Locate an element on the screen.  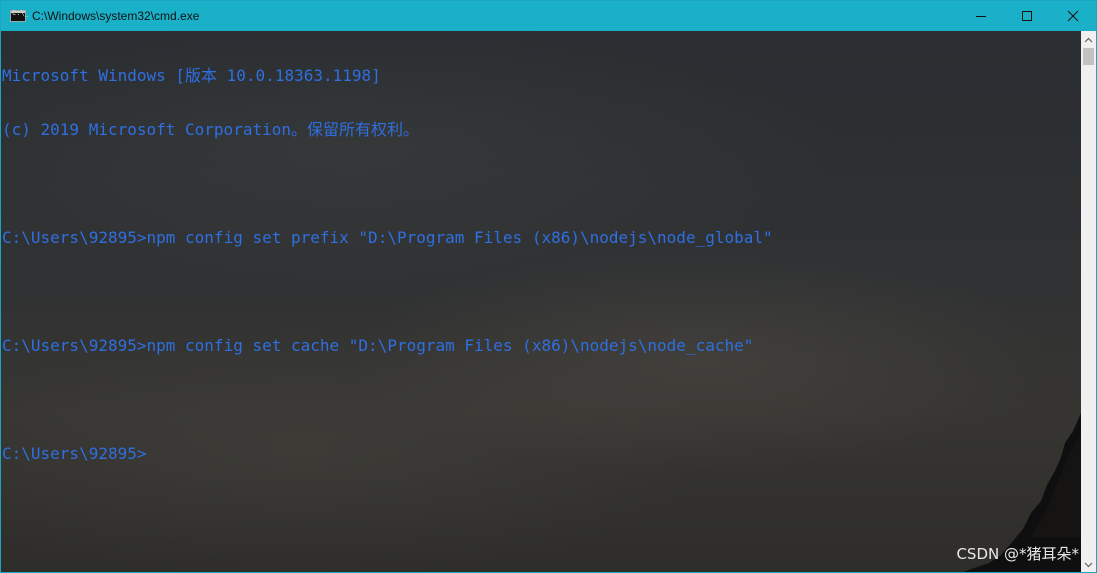
scroll-down-arrow-icon is located at coordinates (1088, 564).